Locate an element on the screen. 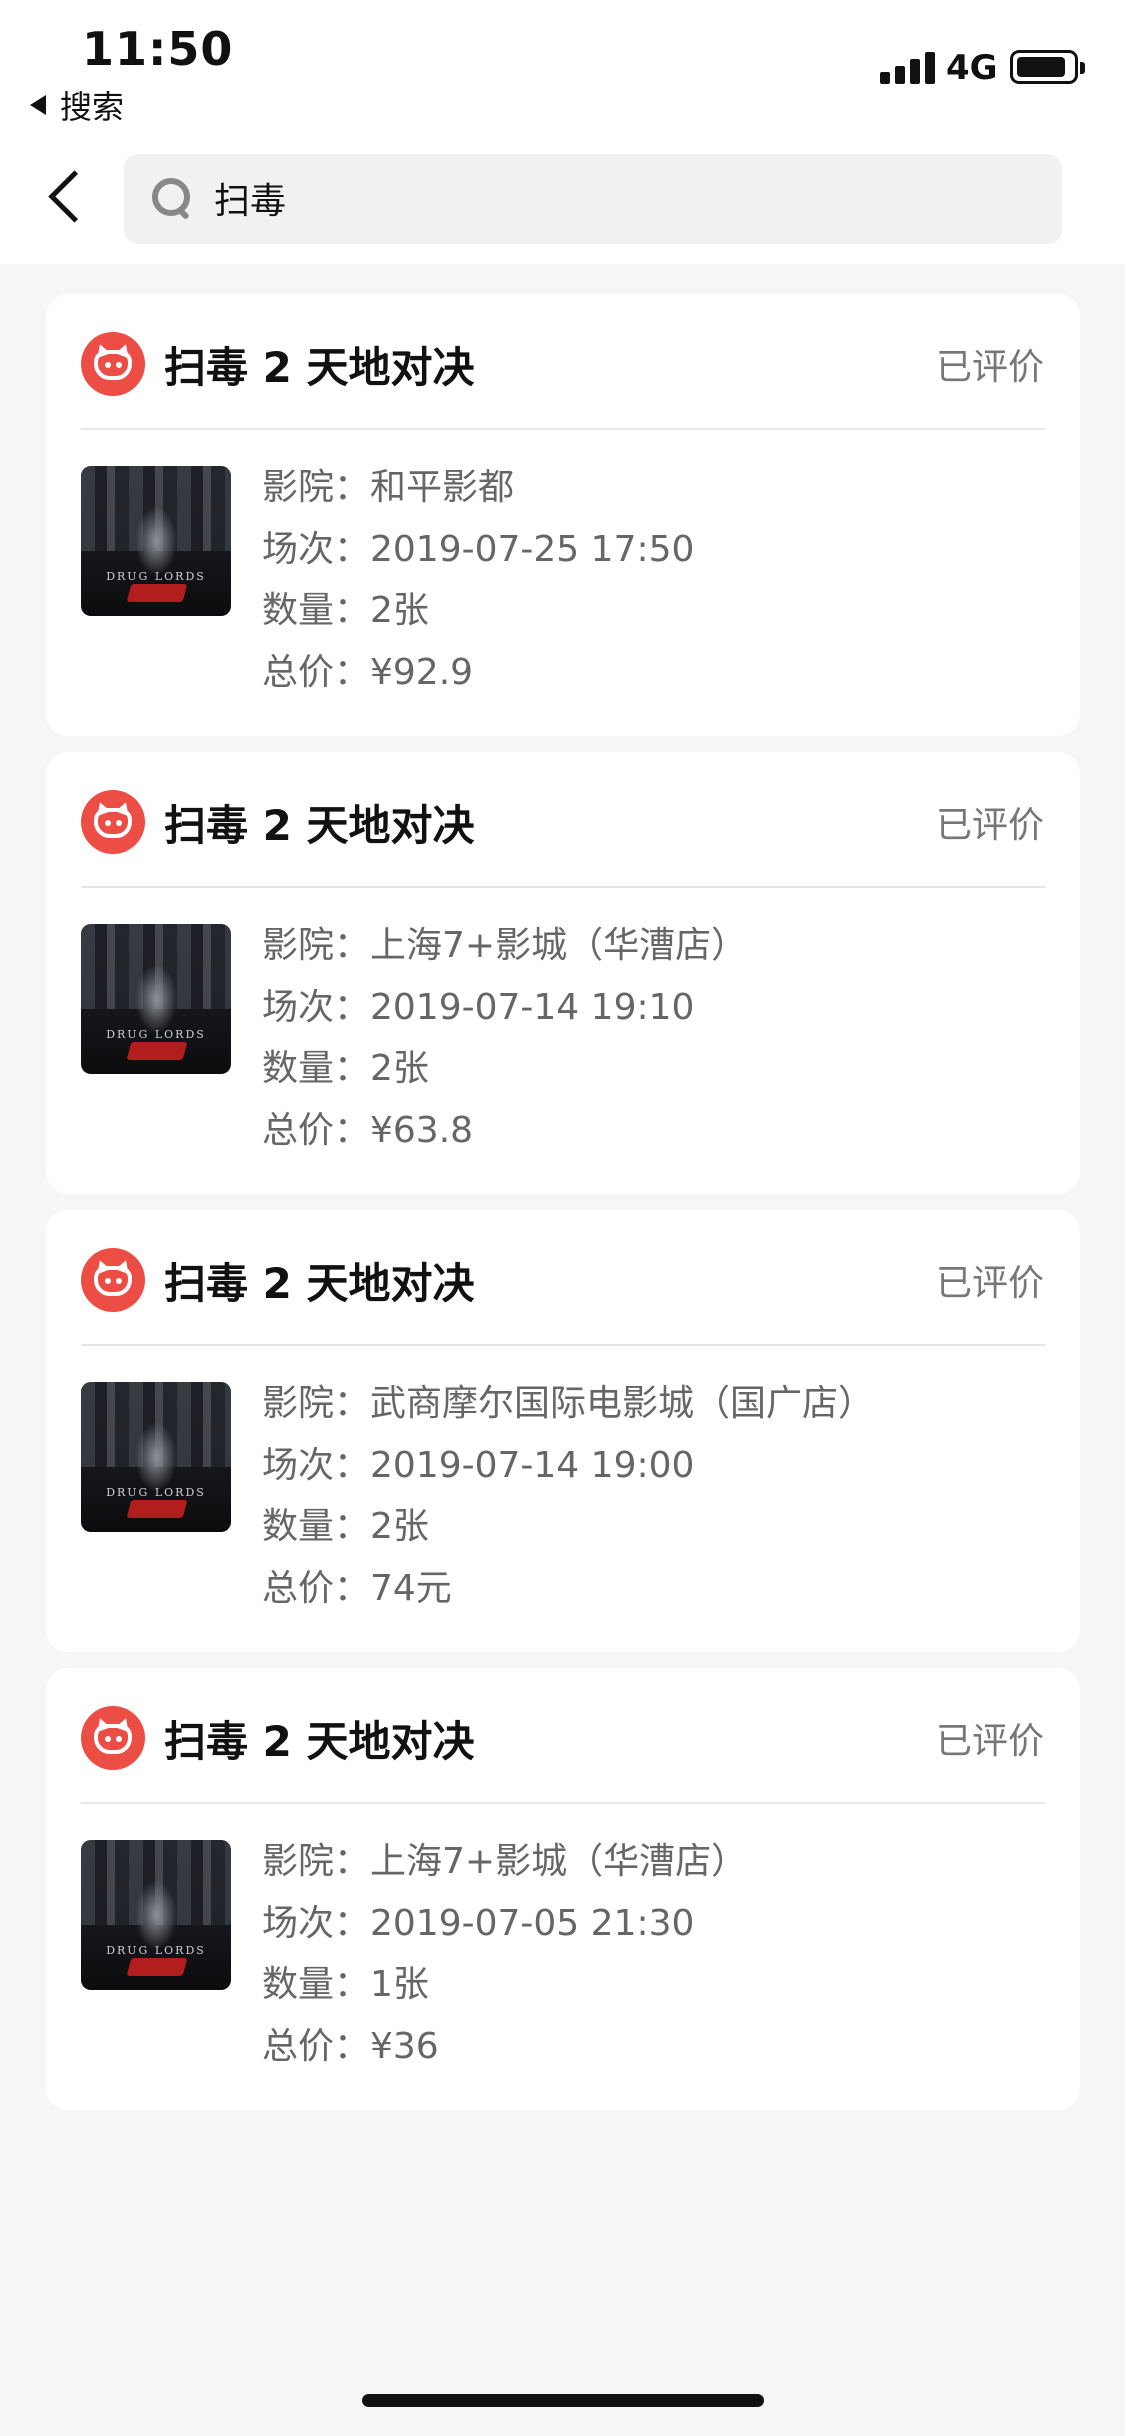 This screenshot has height=2436, width=1125. home-indicator is located at coordinates (563, 2400).